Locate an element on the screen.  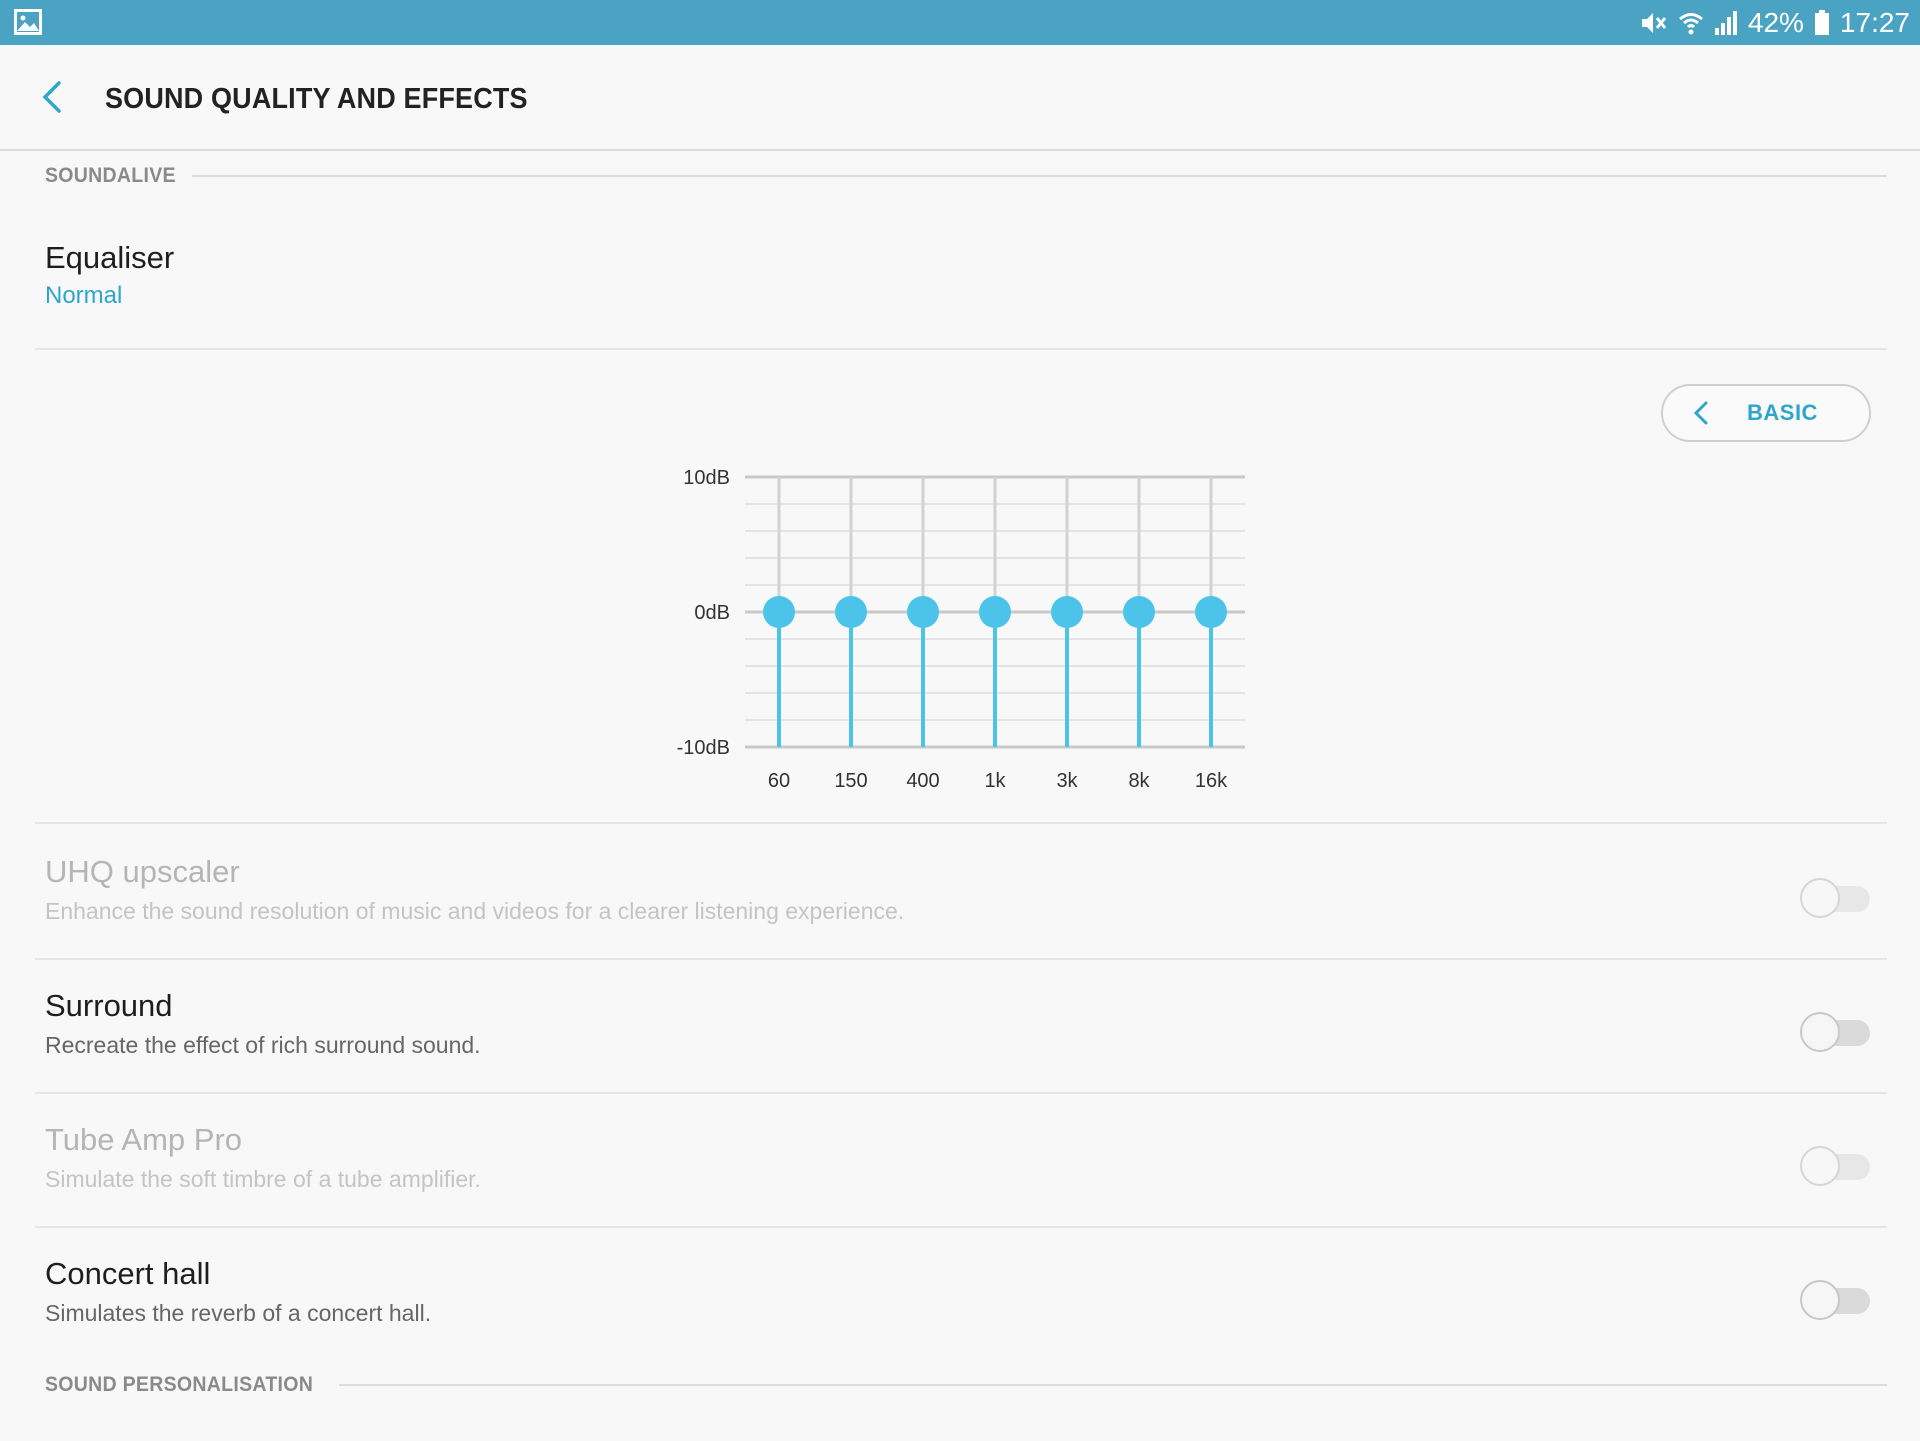
setting-description: Simulates the reverb of a concert hall. is located at coordinates (238, 1313).